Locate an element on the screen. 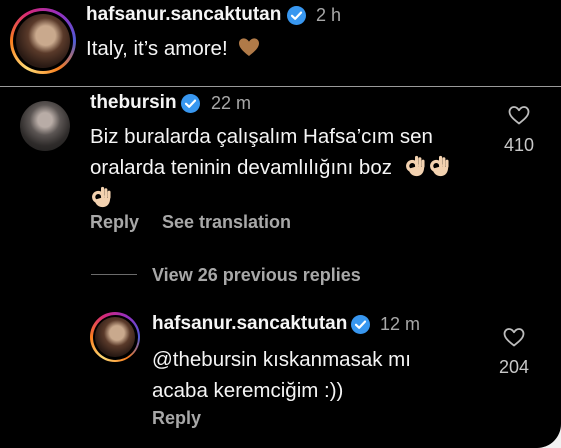 The image size is (561, 448). comment-text: Italy, it’s amore! is located at coordinates (157, 48).